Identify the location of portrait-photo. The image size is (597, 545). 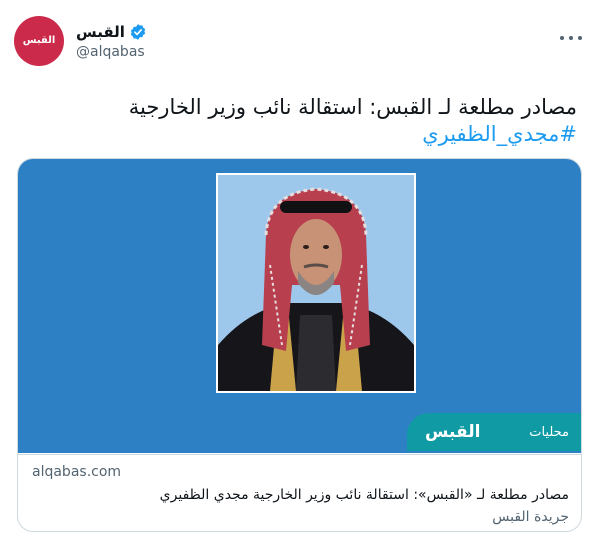
(316, 283).